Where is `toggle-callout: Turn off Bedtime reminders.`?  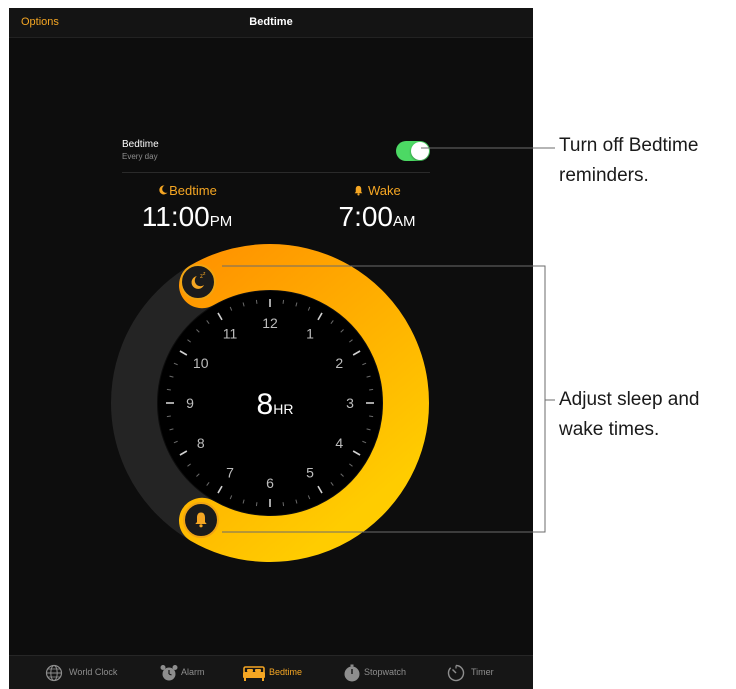
toggle-callout: Turn off Bedtime reminders. is located at coordinates (629, 160).